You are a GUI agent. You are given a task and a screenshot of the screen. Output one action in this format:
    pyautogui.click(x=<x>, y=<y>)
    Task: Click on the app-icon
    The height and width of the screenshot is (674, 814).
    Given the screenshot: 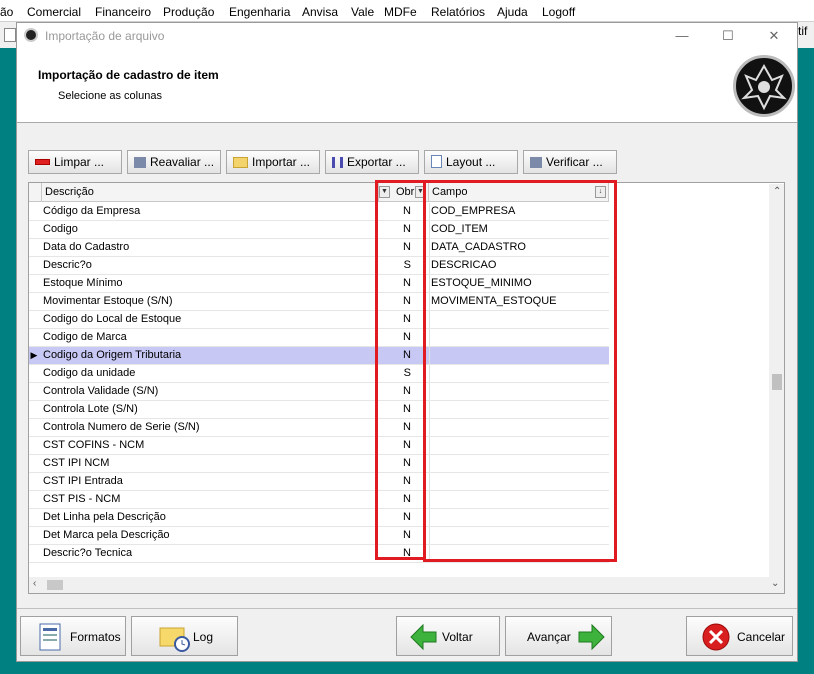 What is the action you would take?
    pyautogui.click(x=31, y=35)
    